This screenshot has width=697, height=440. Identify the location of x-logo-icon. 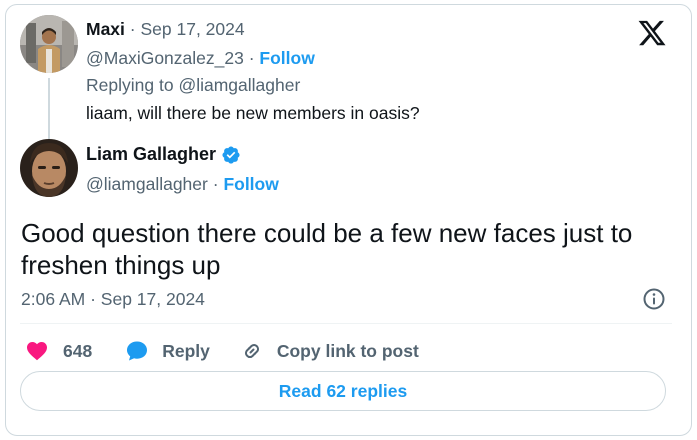
(652, 33).